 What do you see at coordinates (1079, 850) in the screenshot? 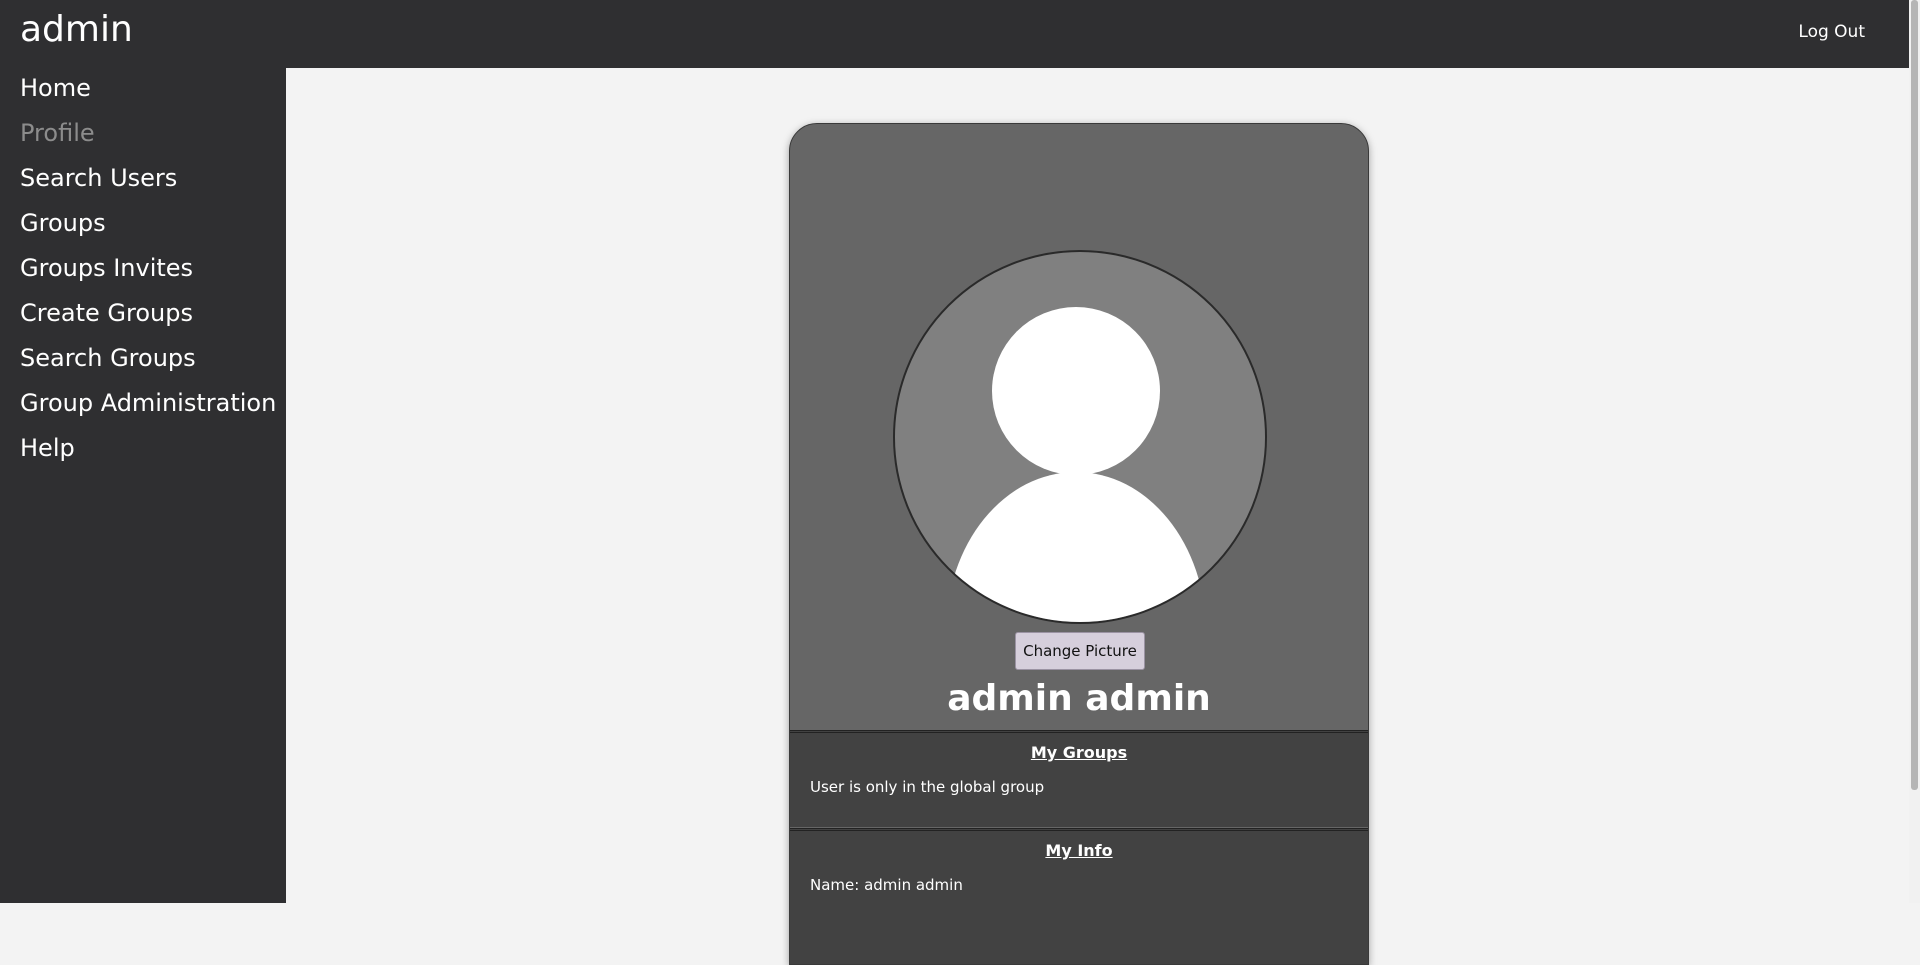
I see `my-info-title: My Info` at bounding box center [1079, 850].